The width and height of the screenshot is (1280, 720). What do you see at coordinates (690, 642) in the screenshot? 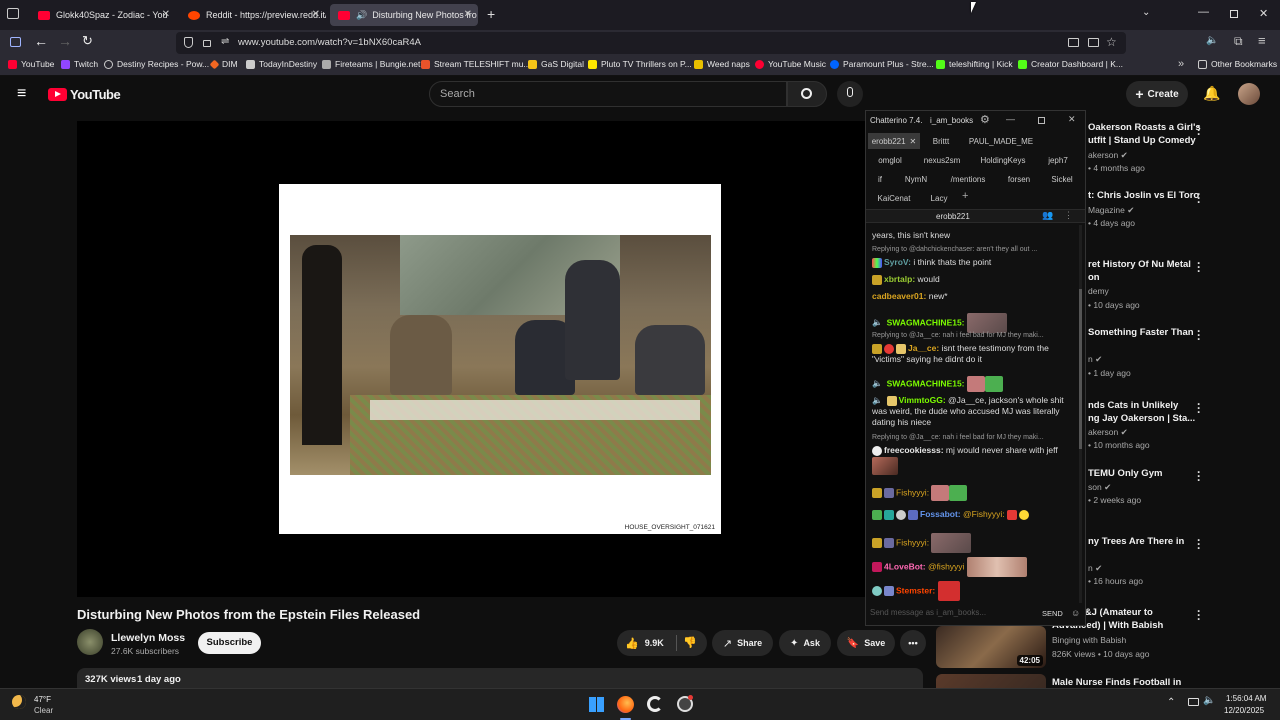
I see `thumbs-down-icon: 👎` at bounding box center [690, 642].